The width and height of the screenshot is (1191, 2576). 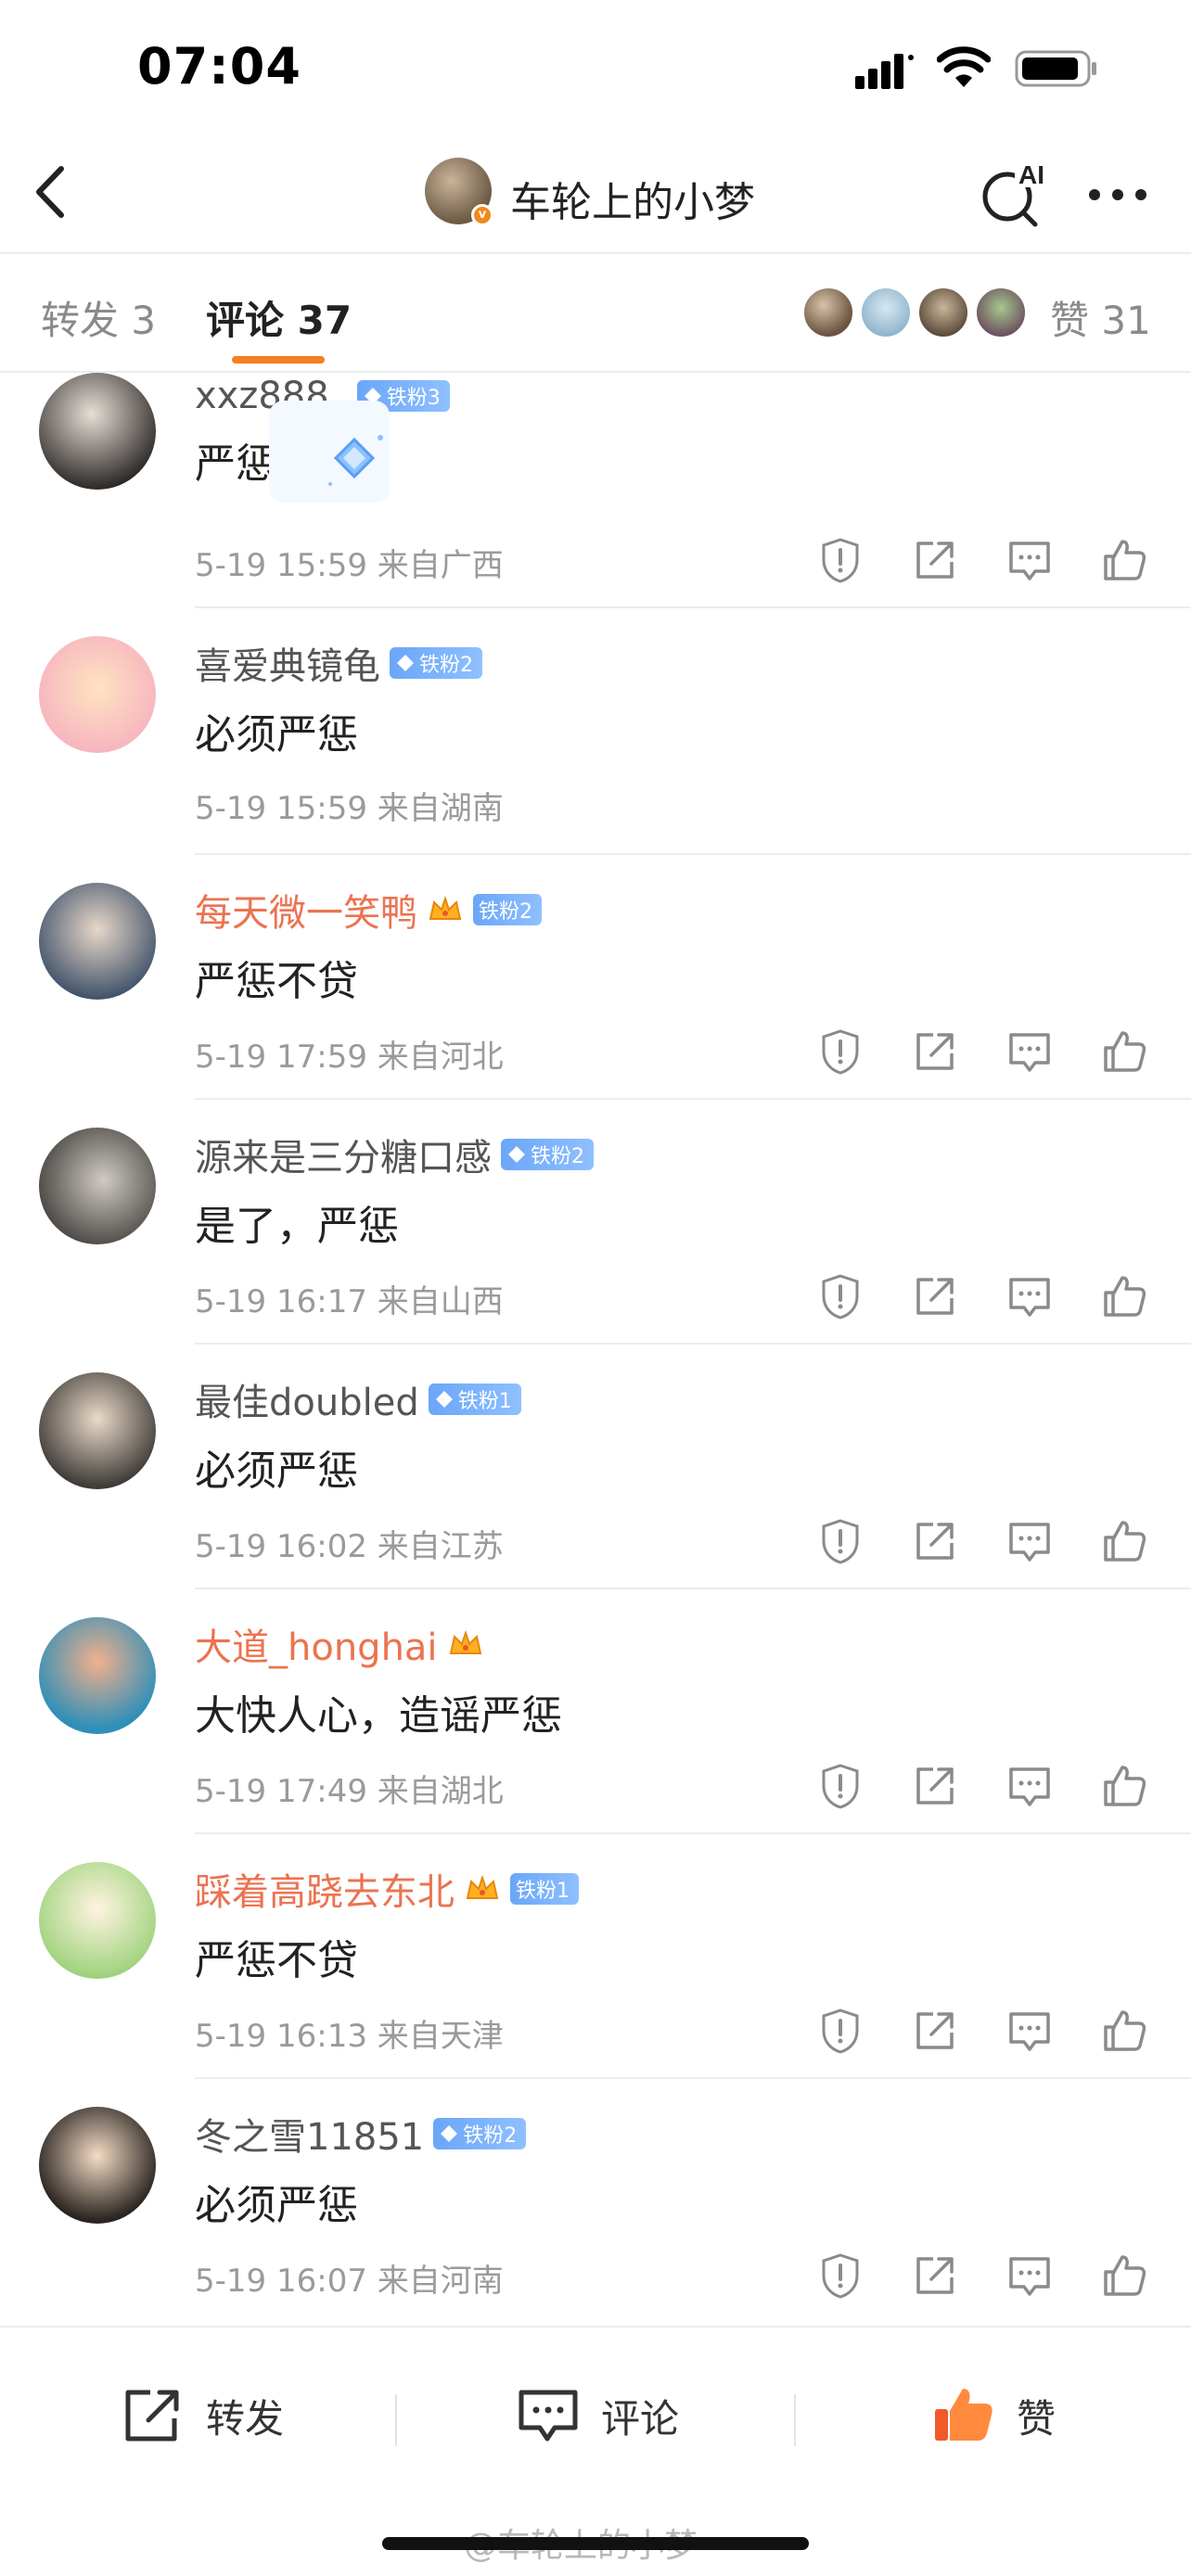 I want to click on active-tab-indicator, so click(x=278, y=359).